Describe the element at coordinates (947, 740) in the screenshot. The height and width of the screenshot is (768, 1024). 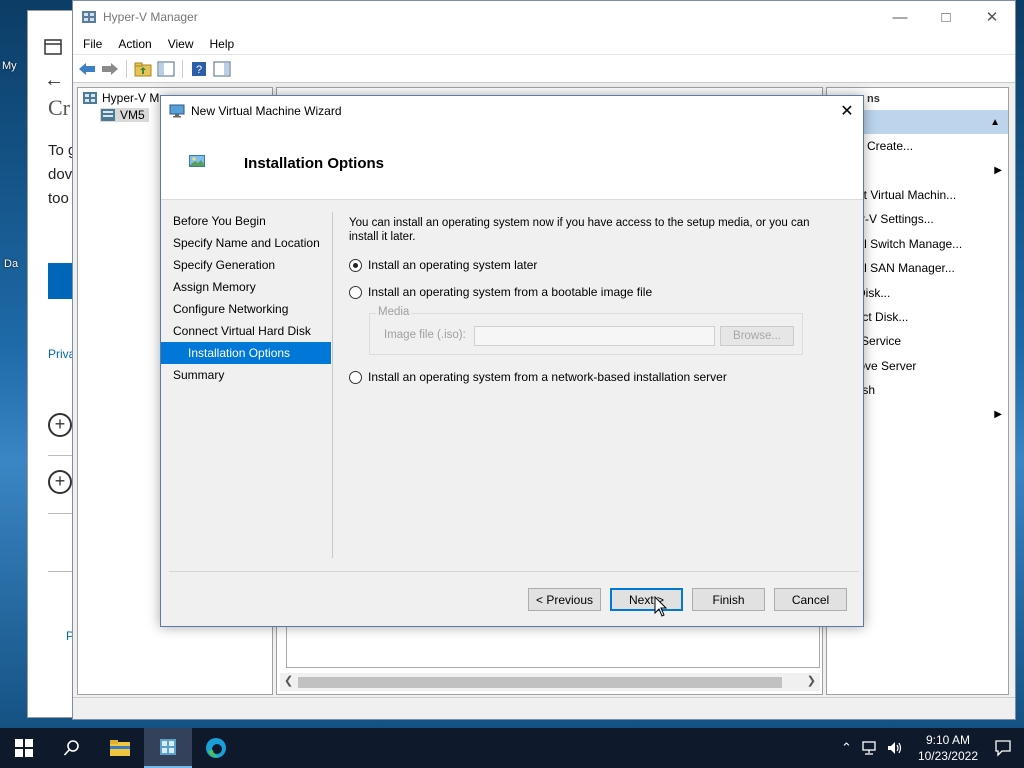
I see `clock-time: 9:10 AM` at that location.